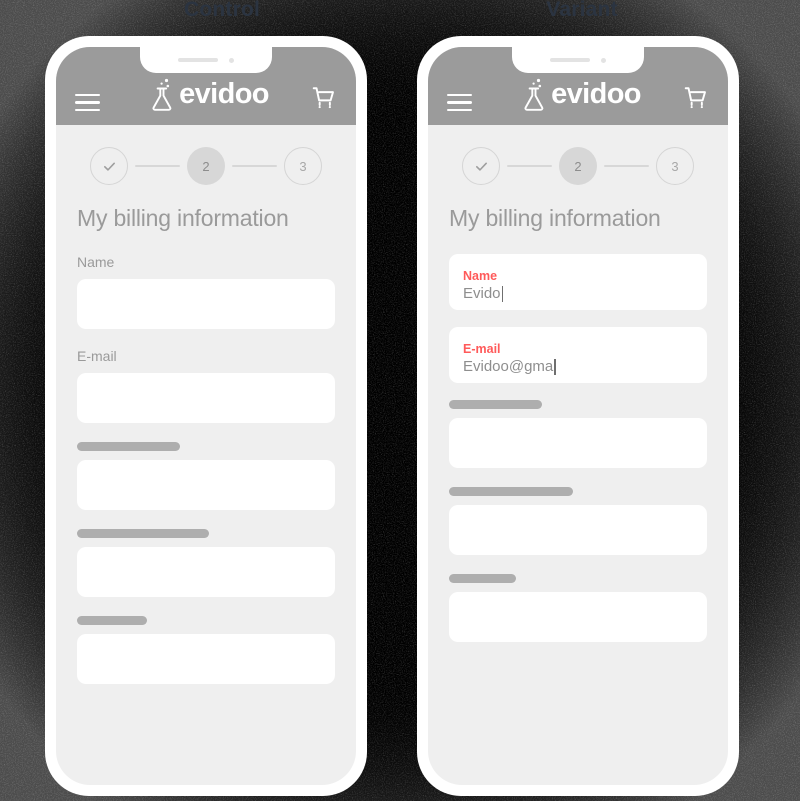 This screenshot has width=800, height=801. I want to click on field-name-variant: Name Evido, so click(578, 282).